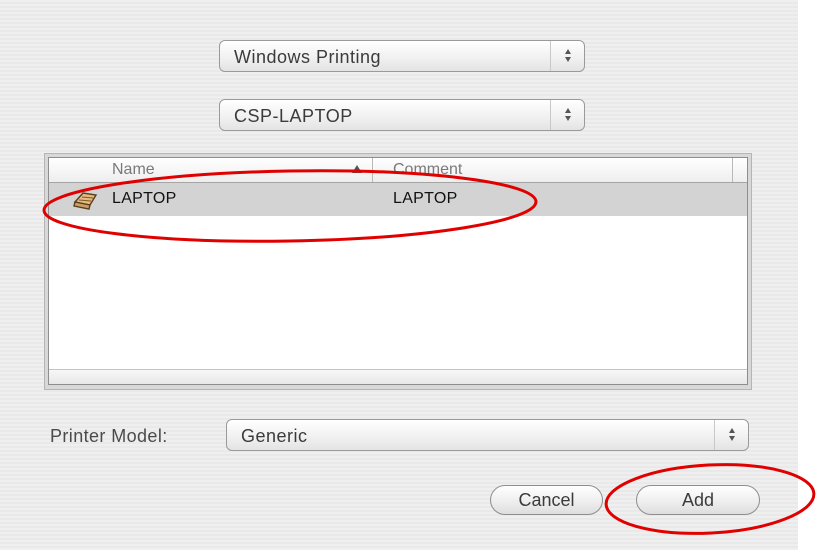 This screenshot has width=817, height=550. What do you see at coordinates (402, 115) in the screenshot?
I see `host-popup: CSP-LAPTOP` at bounding box center [402, 115].